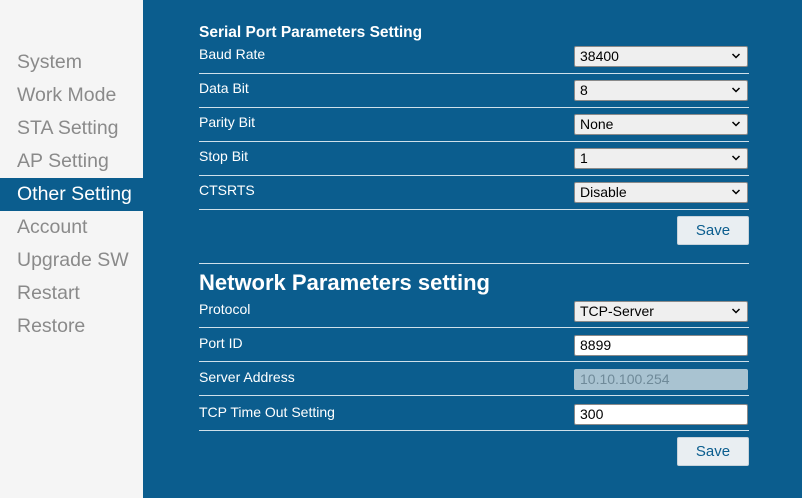  What do you see at coordinates (661, 311) in the screenshot?
I see `protocol-select: TCP-Server` at bounding box center [661, 311].